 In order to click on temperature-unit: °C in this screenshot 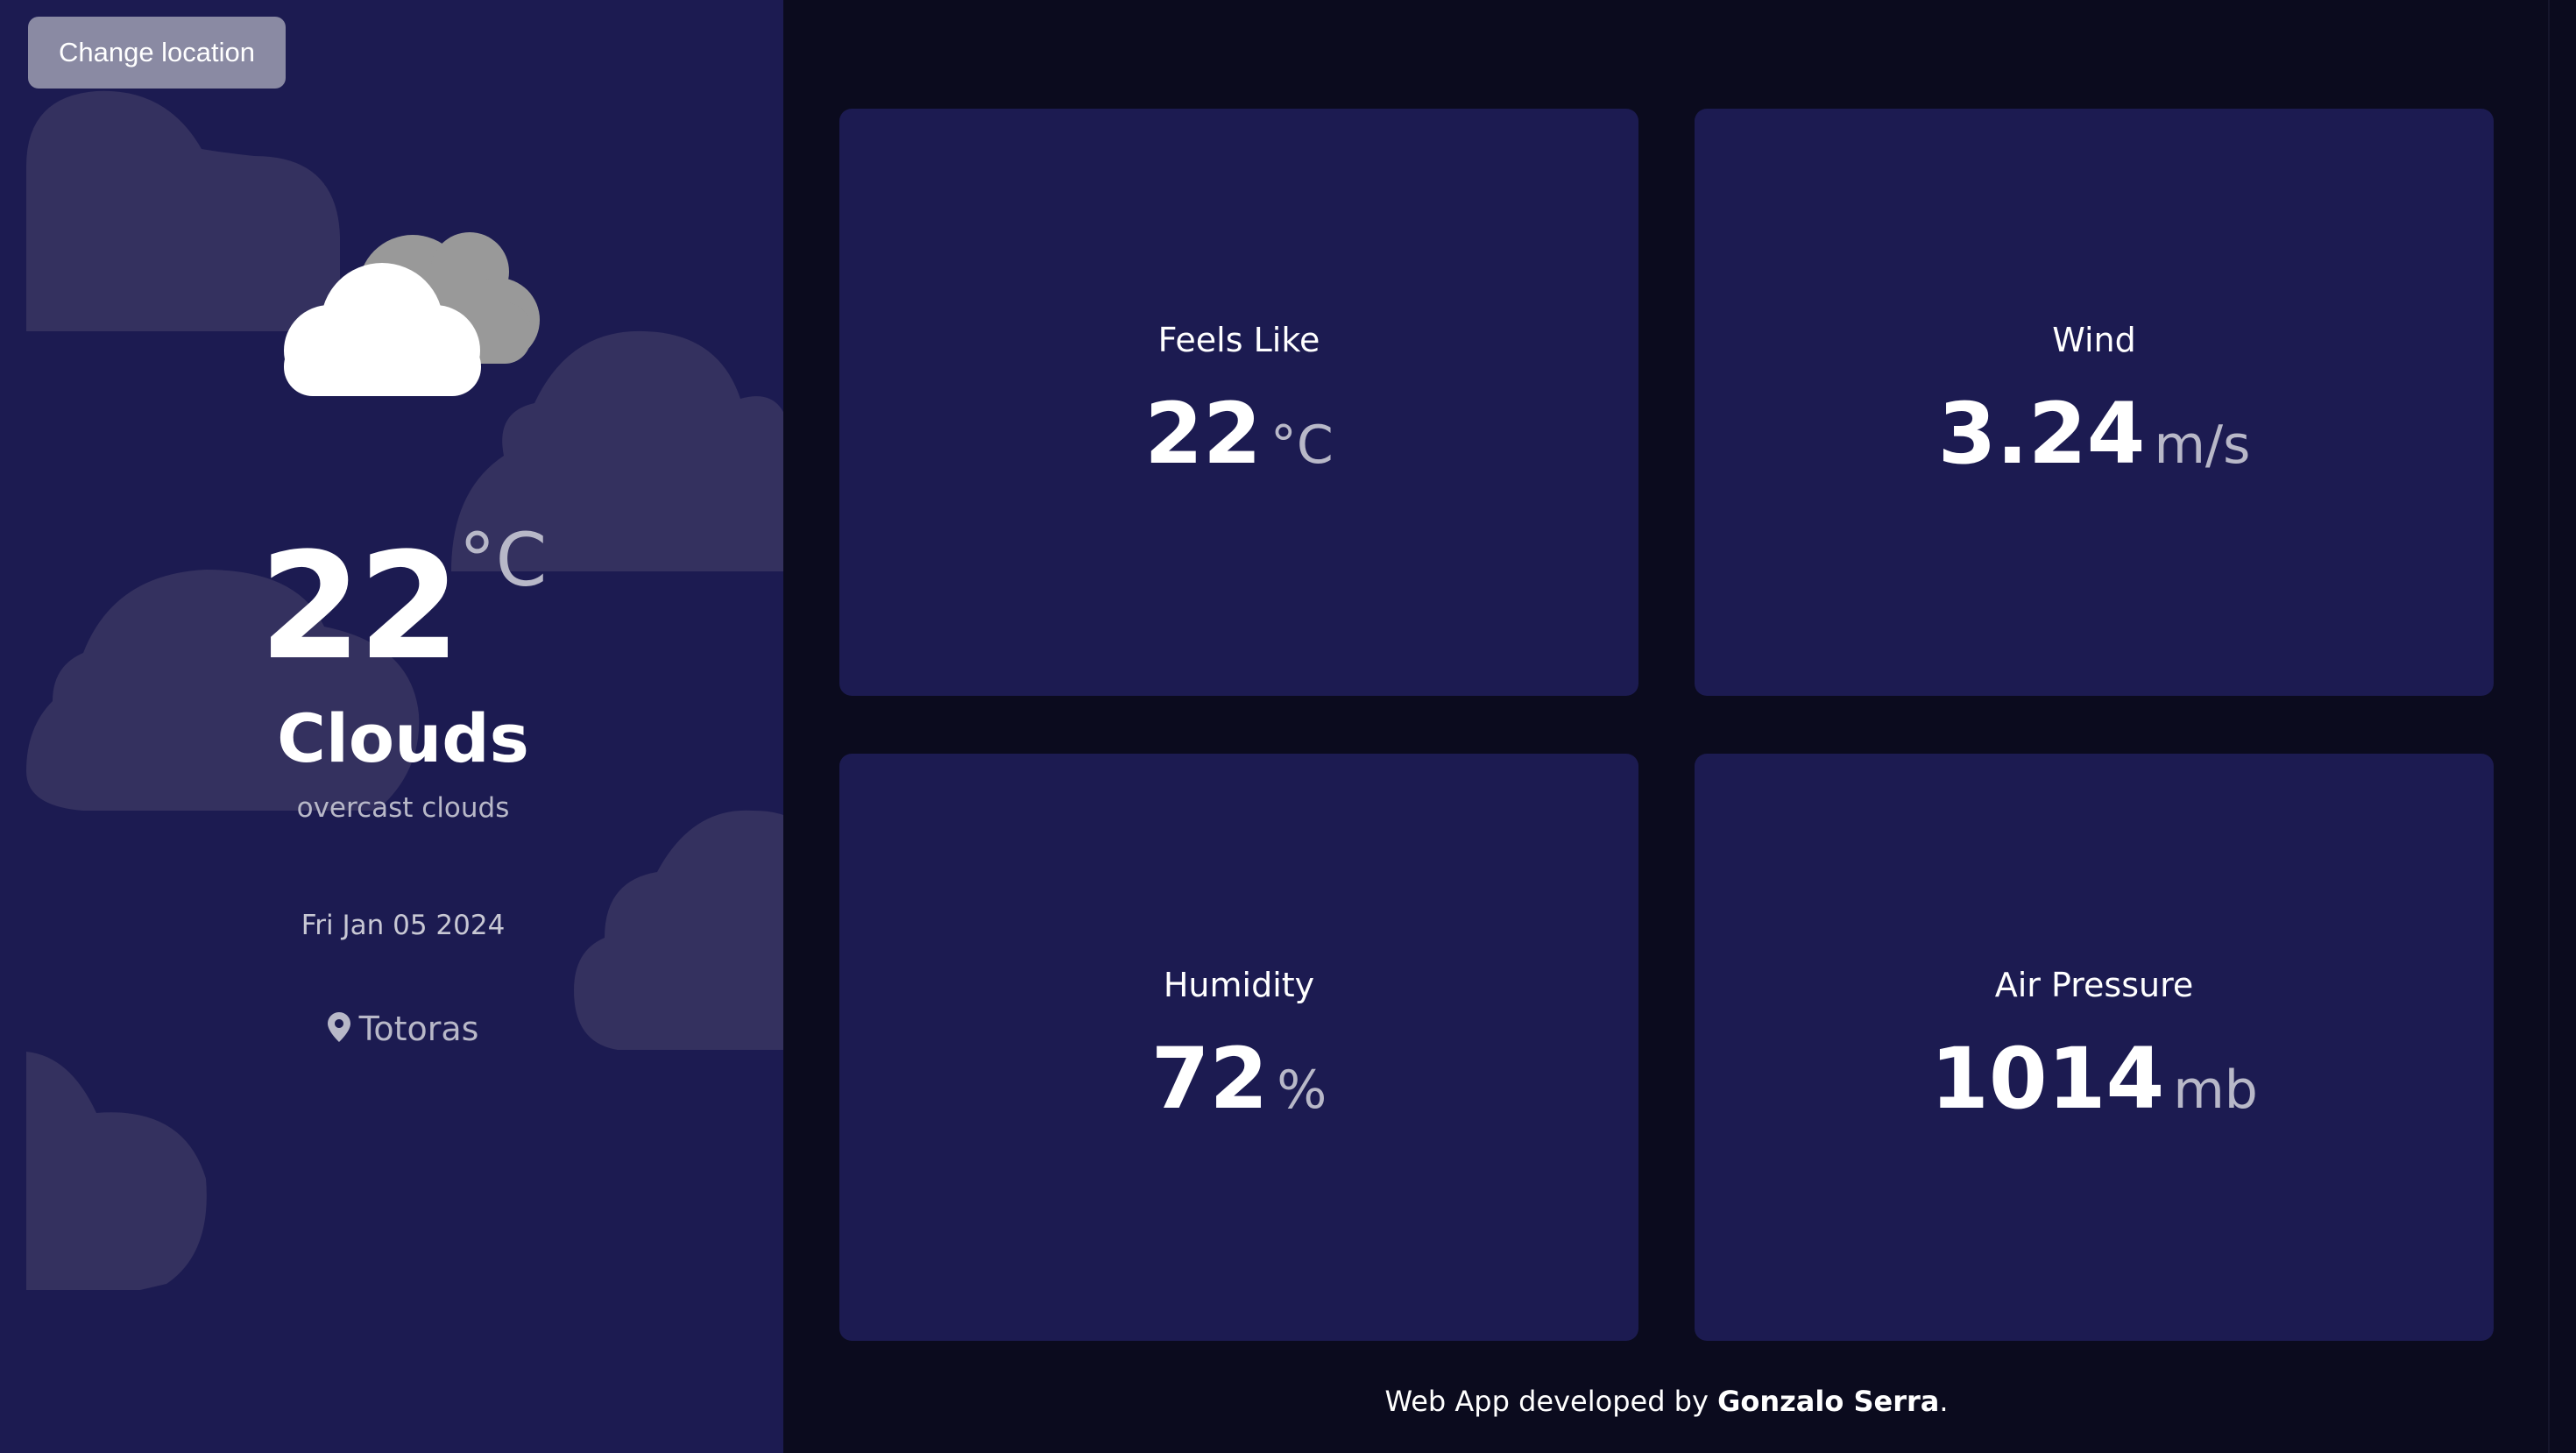, I will do `click(503, 560)`.